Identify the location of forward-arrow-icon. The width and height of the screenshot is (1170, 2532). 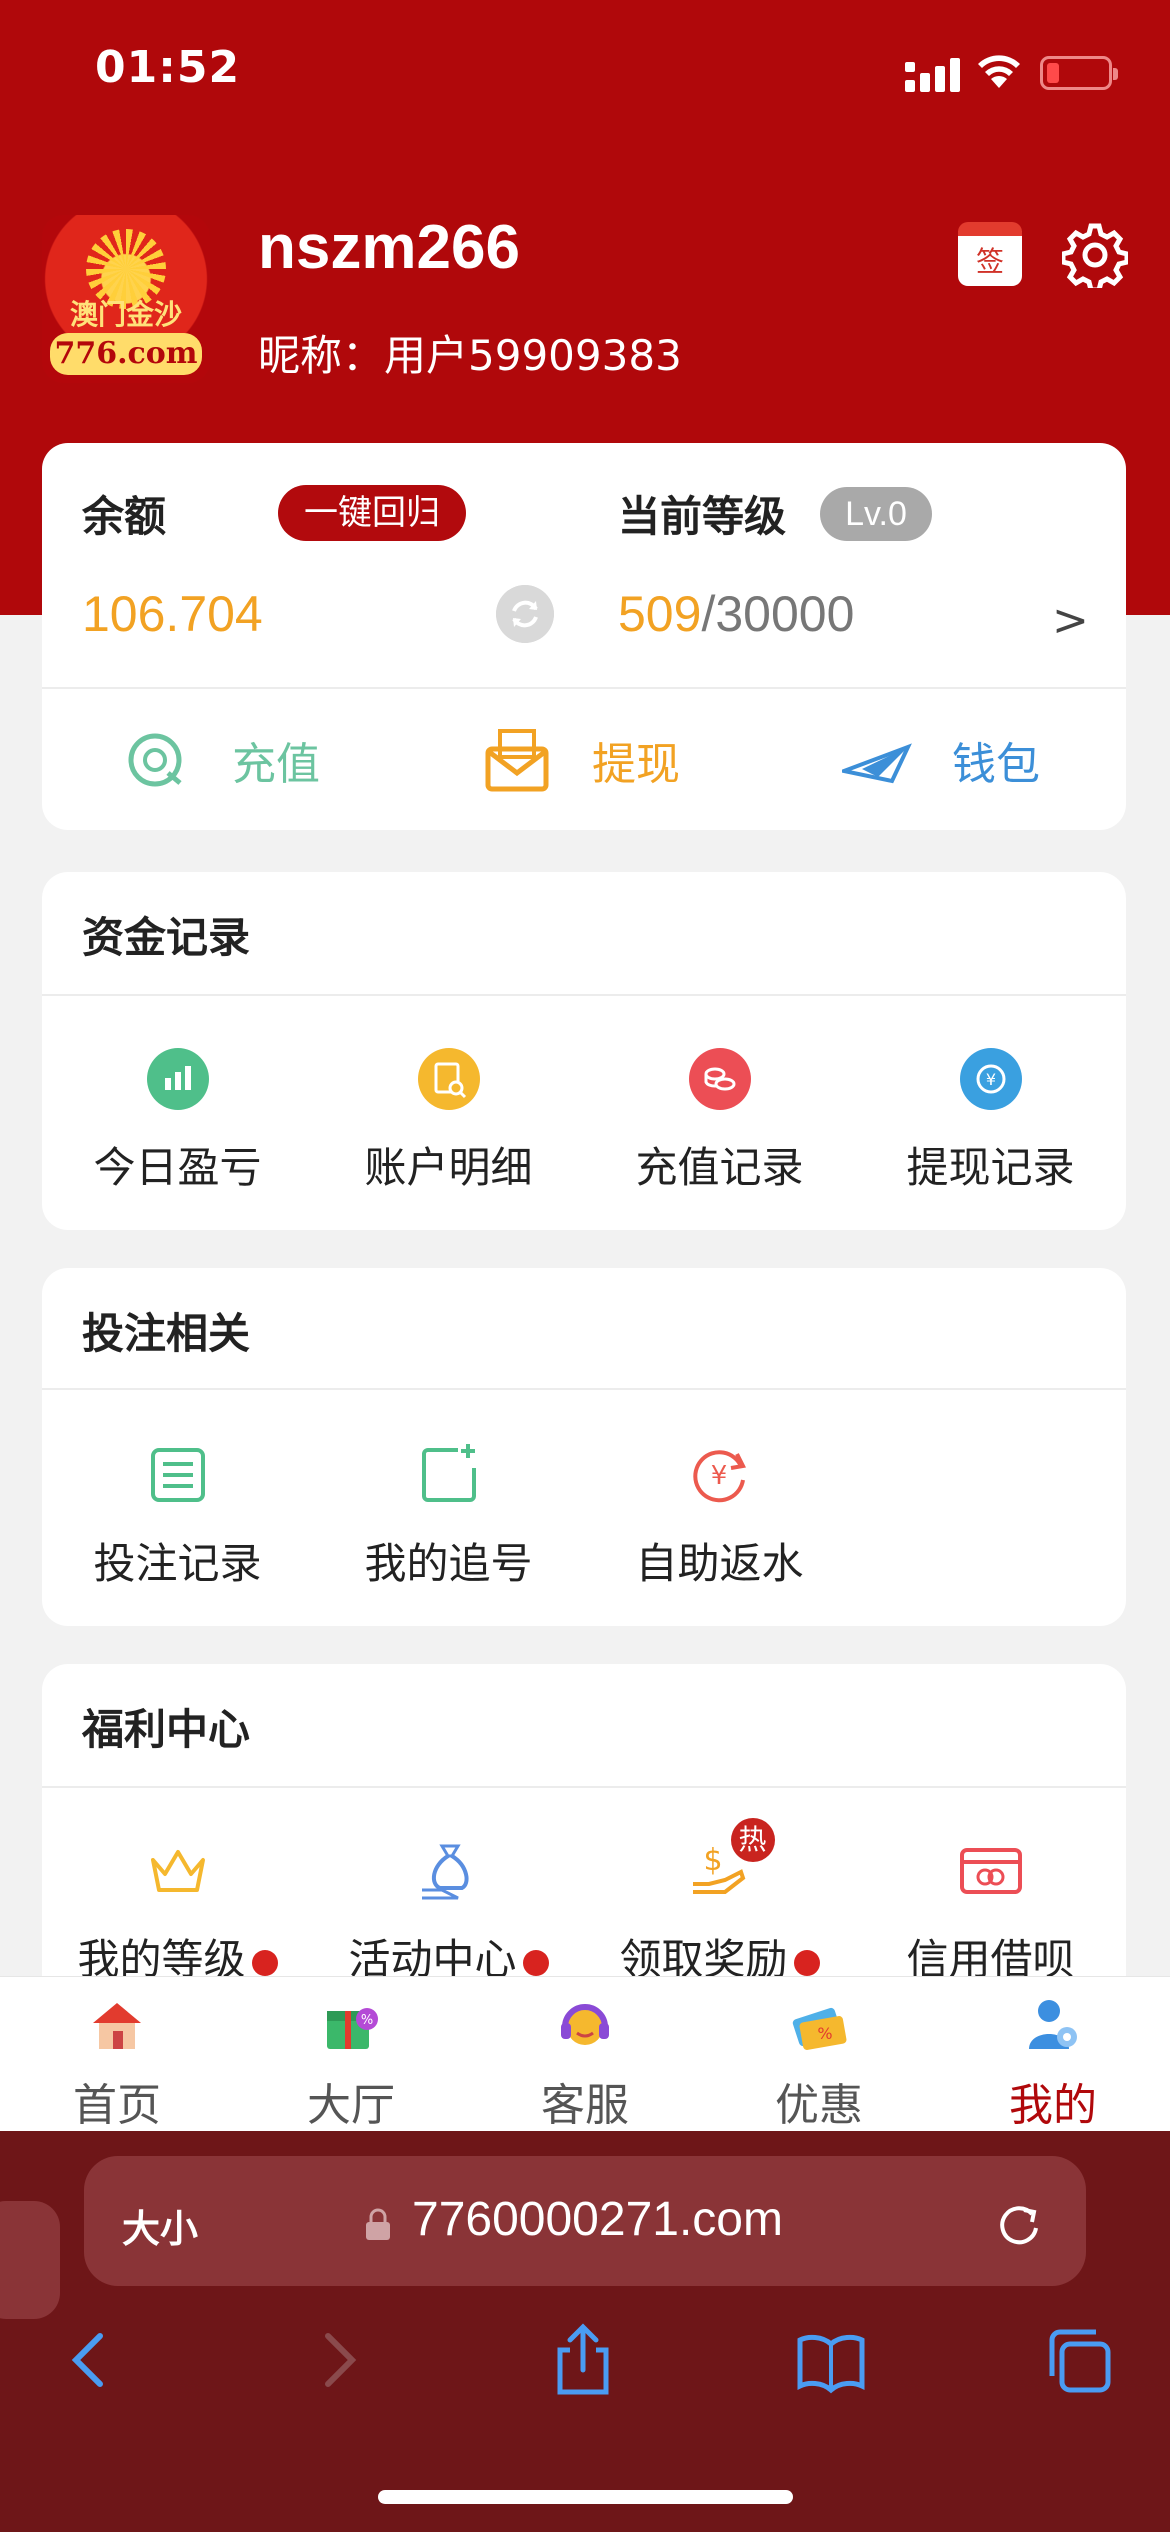
(339, 2360).